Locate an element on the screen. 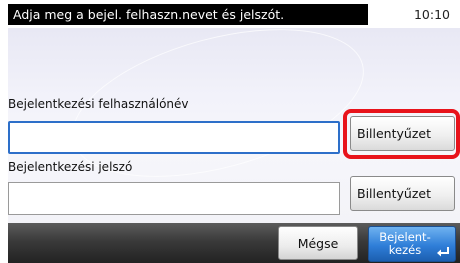  keyboard-button-password: Billentyűzet is located at coordinates (402, 193).